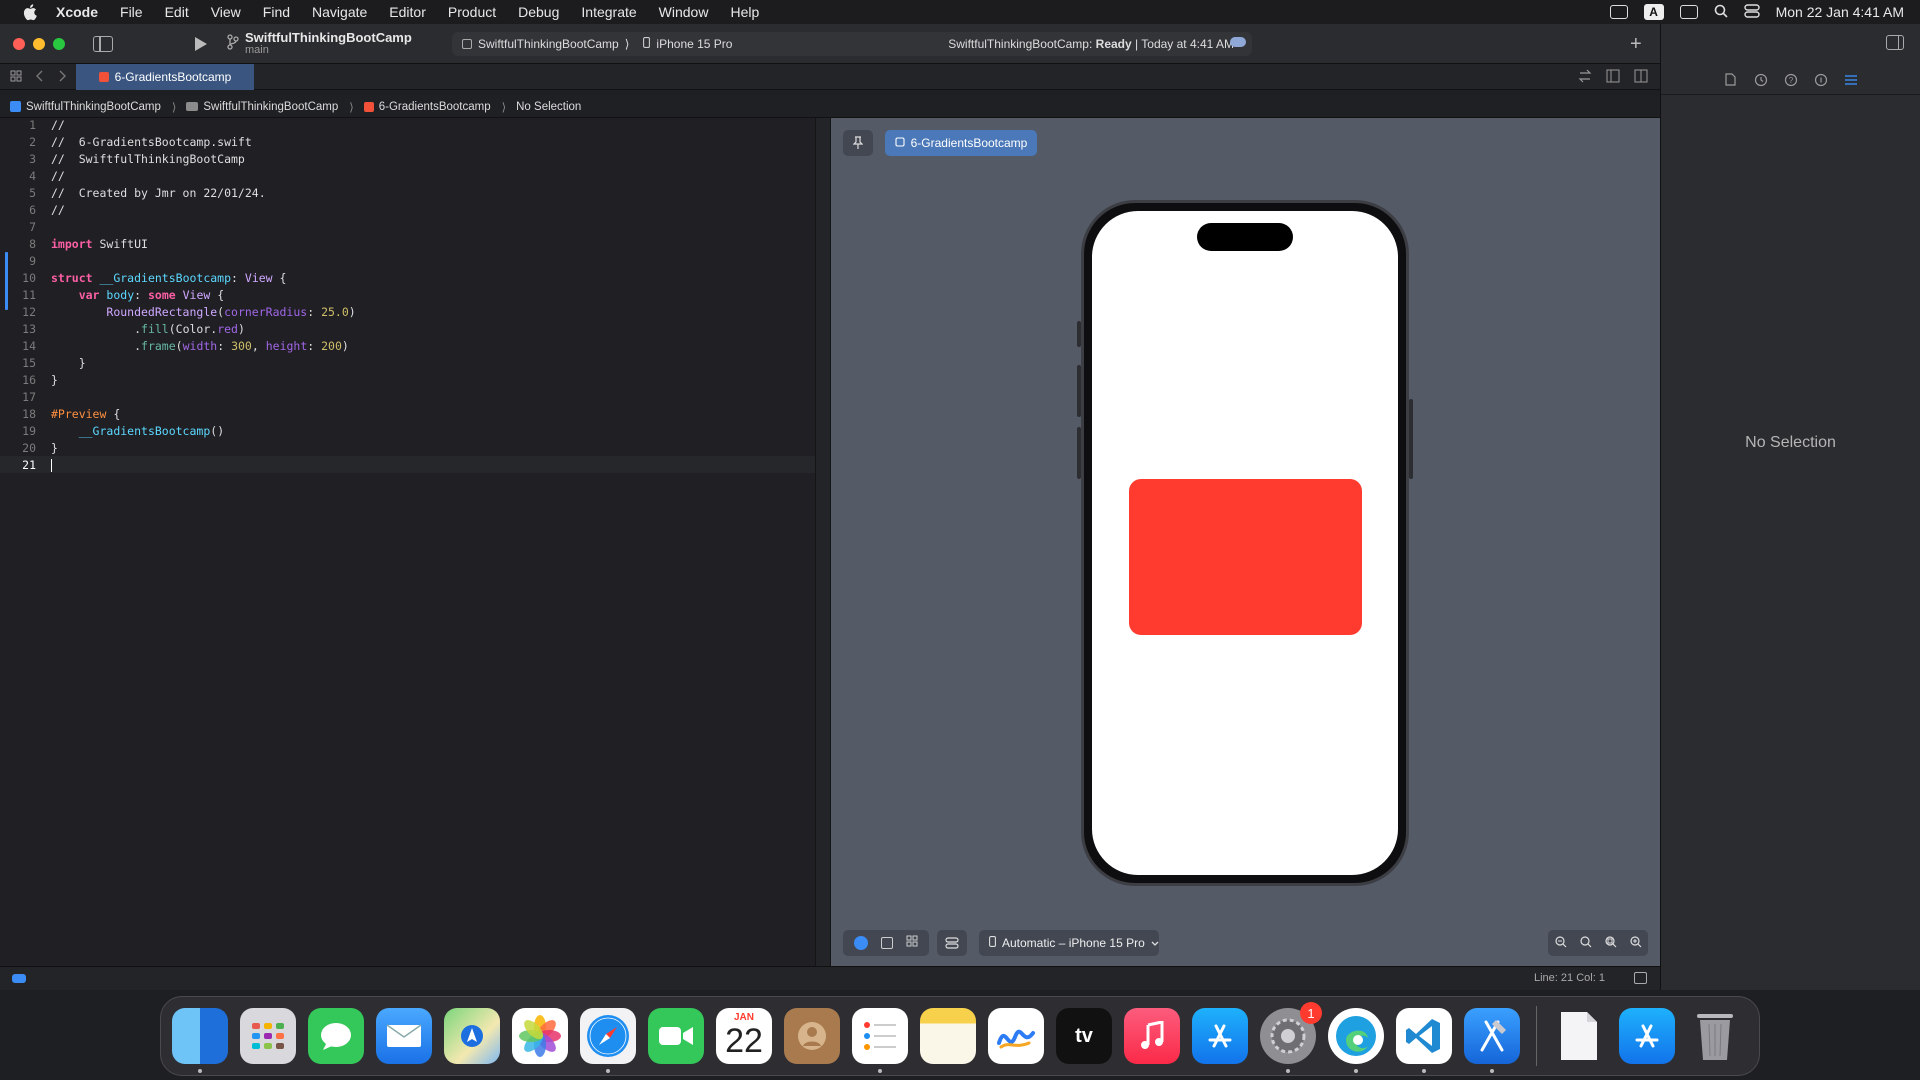 The image size is (1920, 1080). What do you see at coordinates (16, 77) in the screenshot?
I see `related-items-icon` at bounding box center [16, 77].